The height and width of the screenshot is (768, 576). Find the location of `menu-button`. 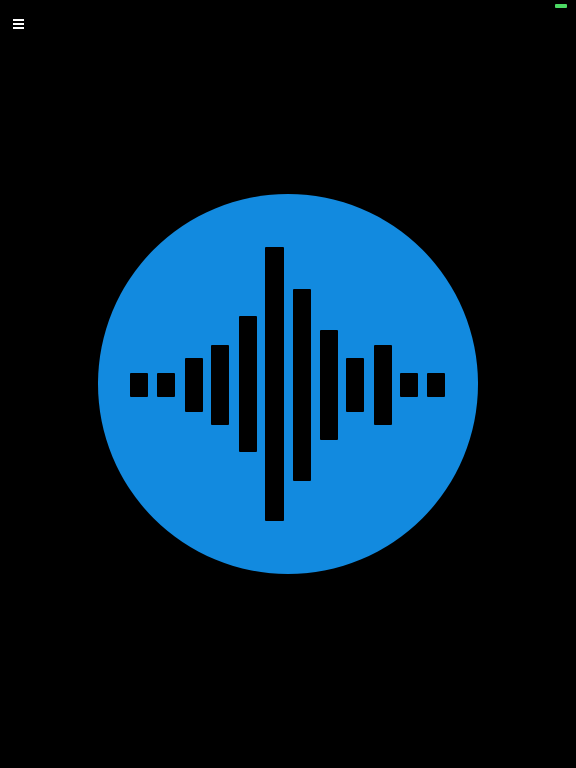

menu-button is located at coordinates (19, 24).